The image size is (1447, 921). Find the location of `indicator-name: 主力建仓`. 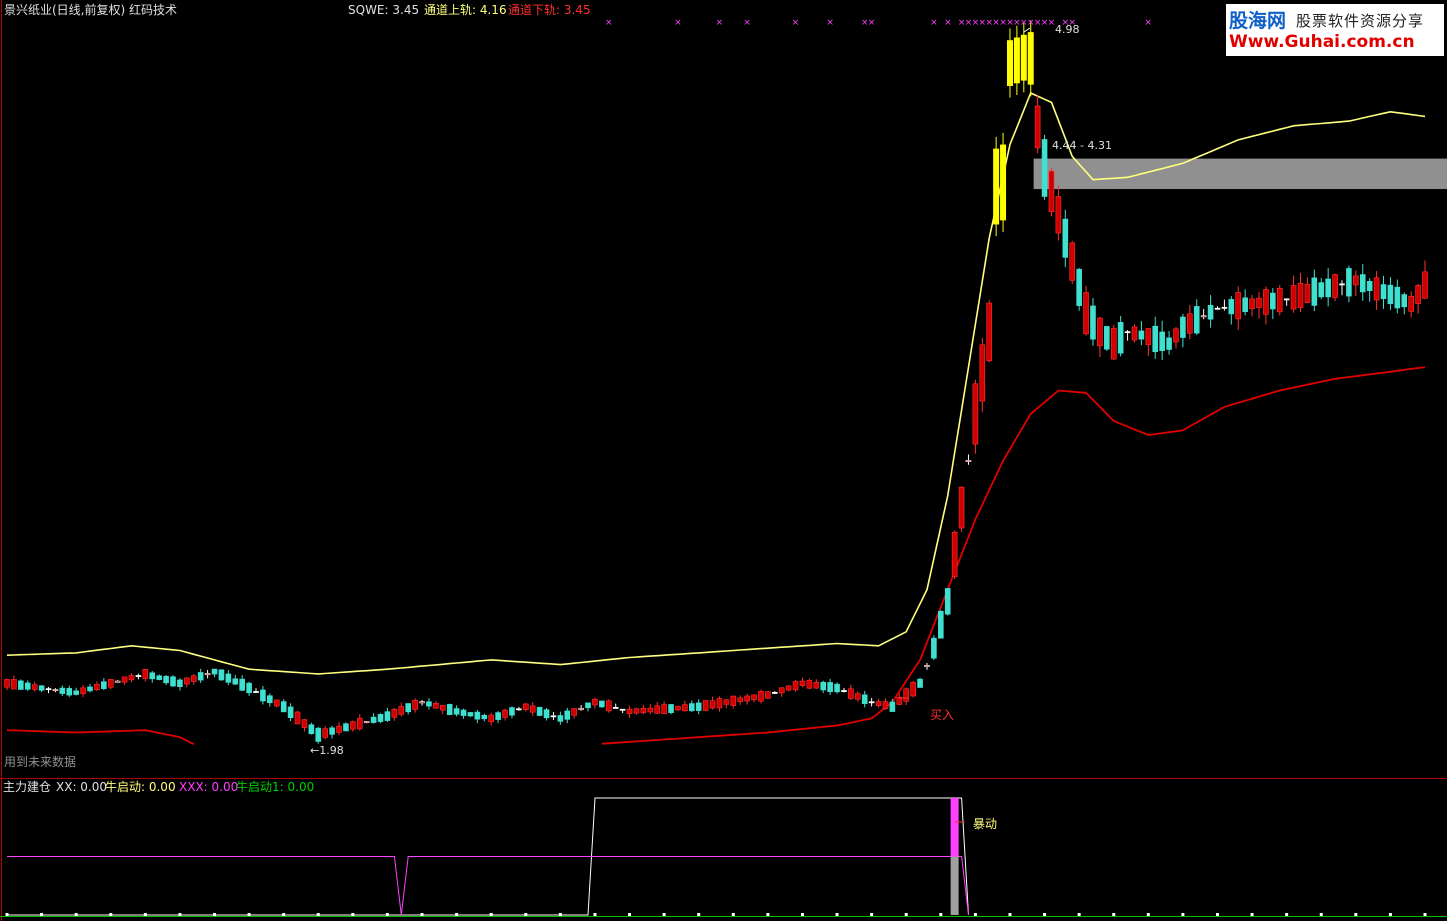

indicator-name: 主力建仓 is located at coordinates (27, 787).